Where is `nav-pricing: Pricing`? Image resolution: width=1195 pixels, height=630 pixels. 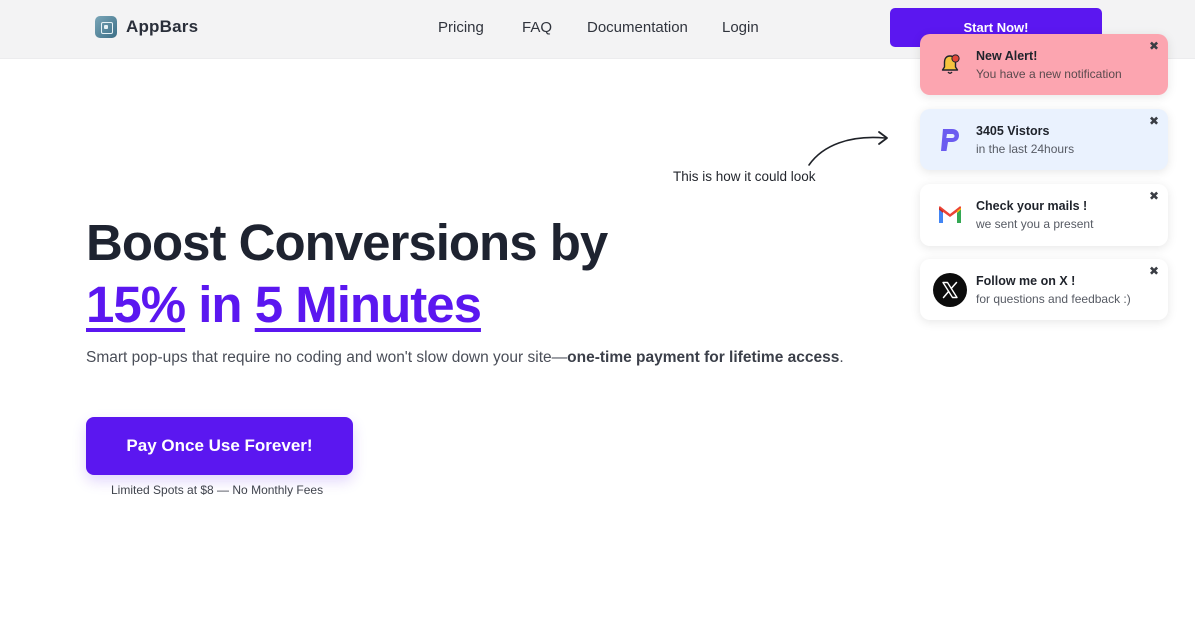 nav-pricing: Pricing is located at coordinates (461, 27).